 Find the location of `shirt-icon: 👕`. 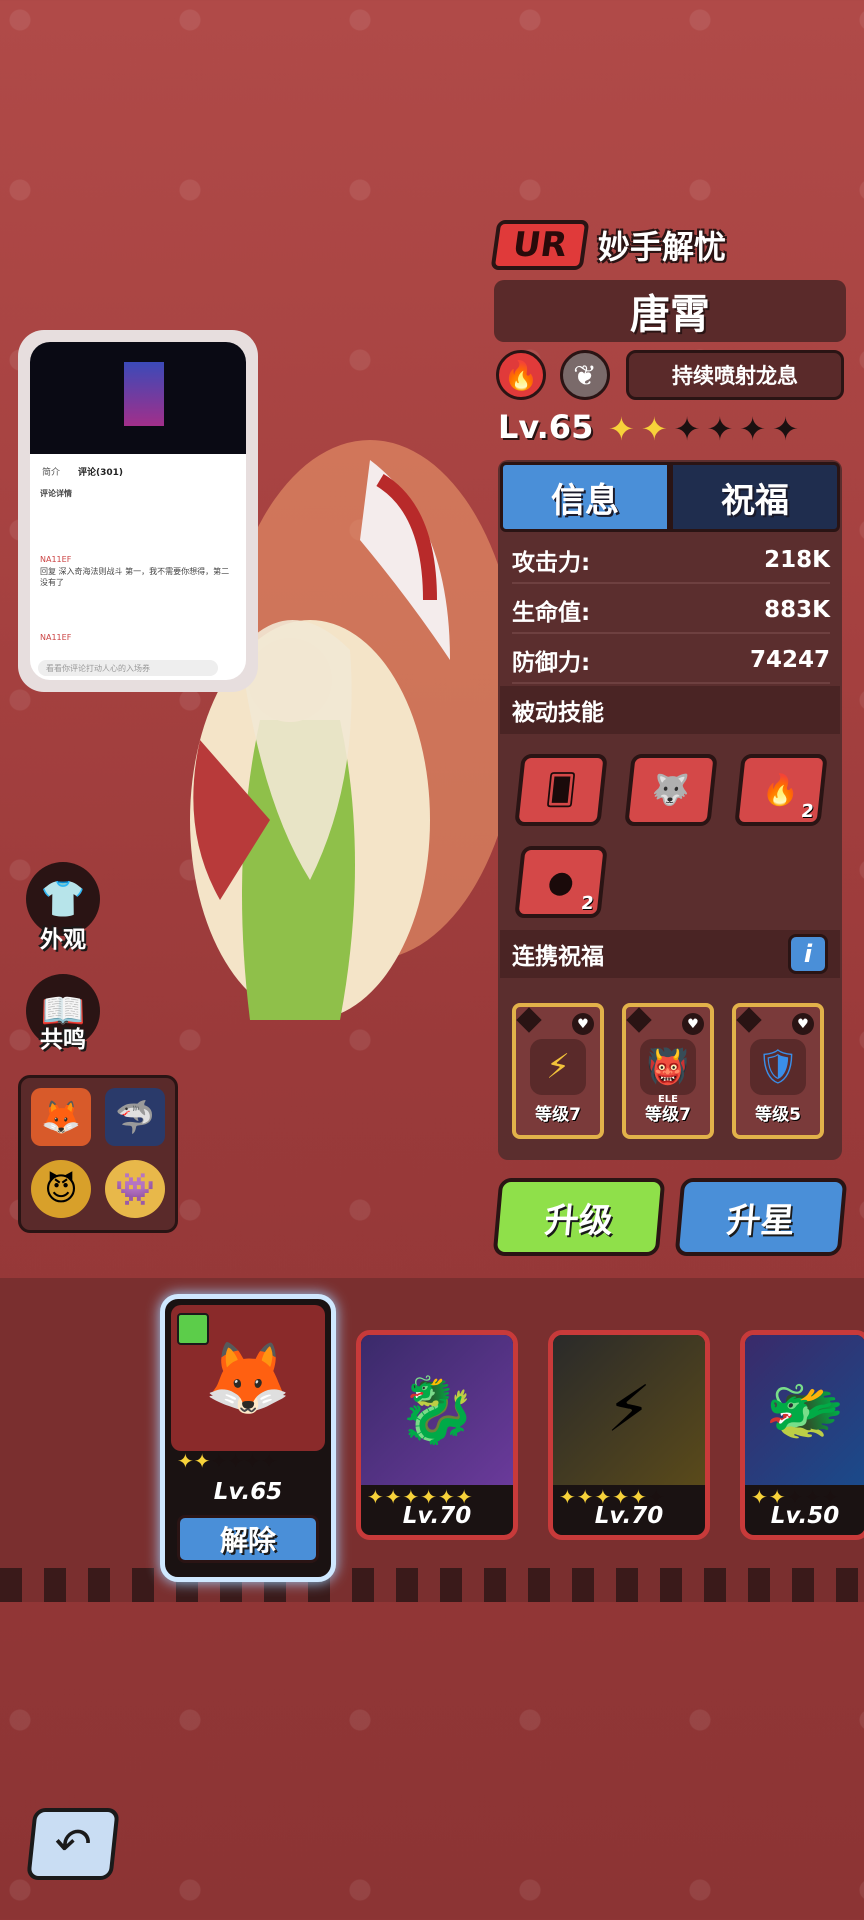

shirt-icon: 👕 is located at coordinates (63, 899).